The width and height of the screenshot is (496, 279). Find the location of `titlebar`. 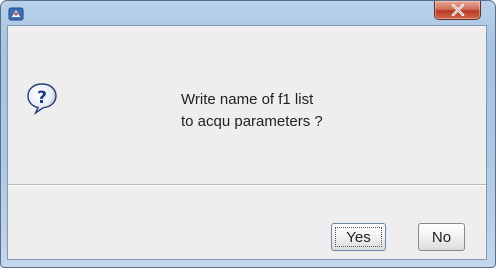

titlebar is located at coordinates (248, 13).